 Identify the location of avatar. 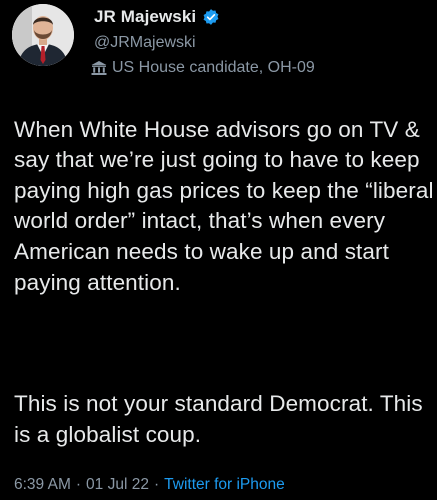
(43, 35).